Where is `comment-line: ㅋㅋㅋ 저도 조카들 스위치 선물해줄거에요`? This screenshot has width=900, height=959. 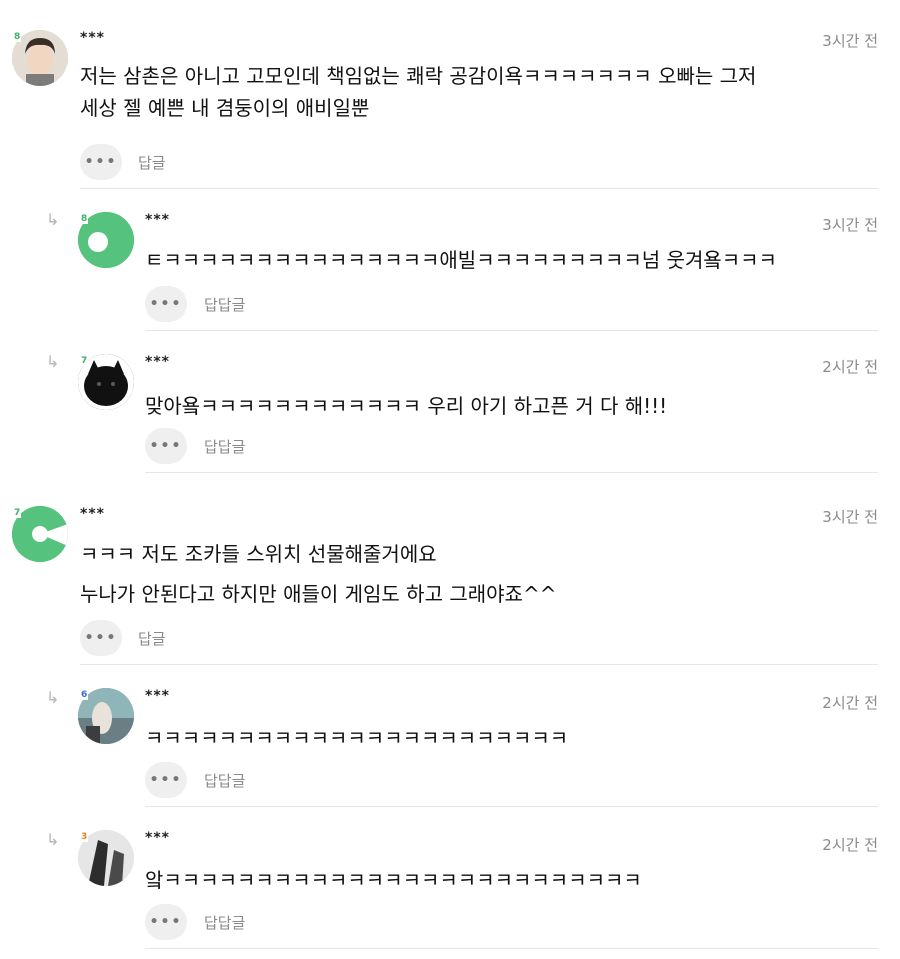 comment-line: ㅋㅋㅋ 저도 조카들 스위치 선물해줄거에요 is located at coordinates (258, 554).